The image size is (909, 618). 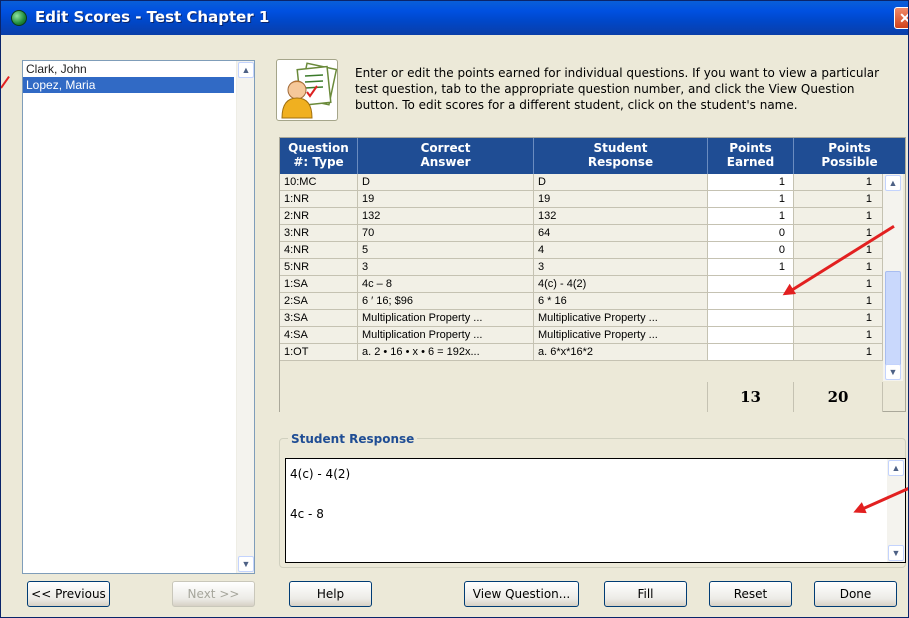 What do you see at coordinates (893, 318) in the screenshot?
I see `scroll-thumb` at bounding box center [893, 318].